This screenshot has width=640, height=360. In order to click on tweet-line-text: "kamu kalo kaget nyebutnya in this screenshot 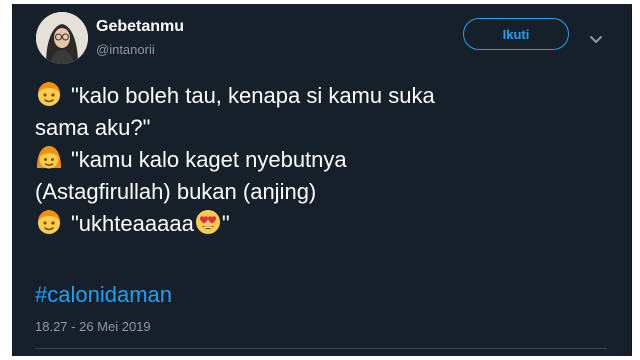, I will do `click(209, 159)`.